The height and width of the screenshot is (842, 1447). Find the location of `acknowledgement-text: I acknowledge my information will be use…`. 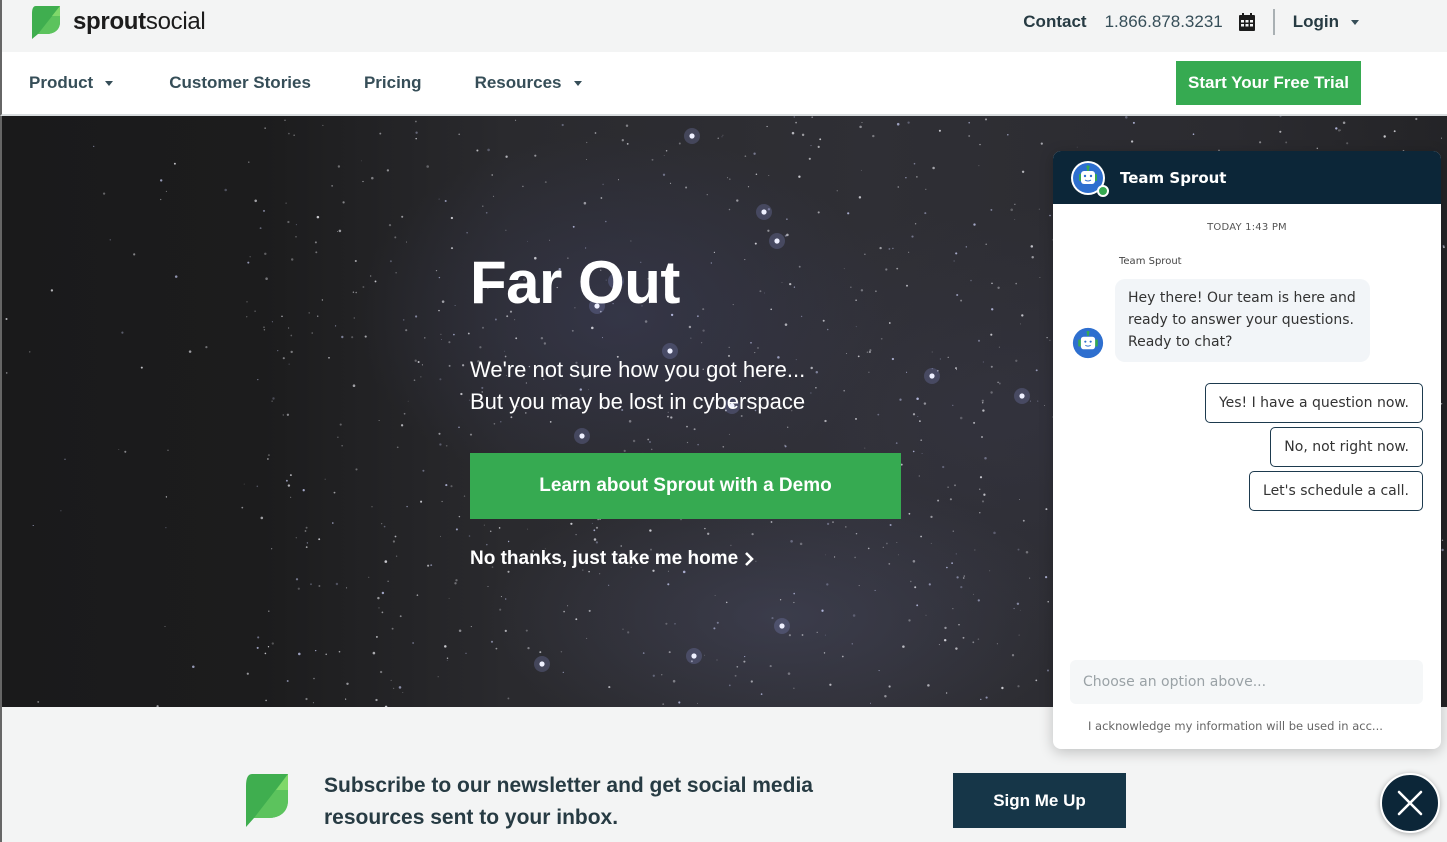

acknowledgement-text: I acknowledge my information will be use… is located at coordinates (1235, 726).